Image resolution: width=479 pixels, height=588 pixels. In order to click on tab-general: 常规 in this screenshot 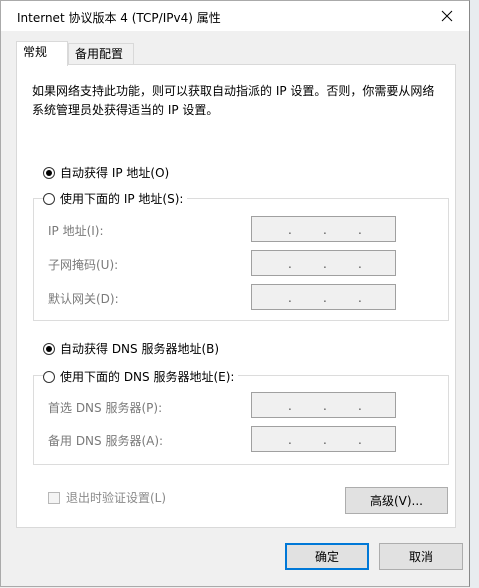, I will do `click(42, 53)`.